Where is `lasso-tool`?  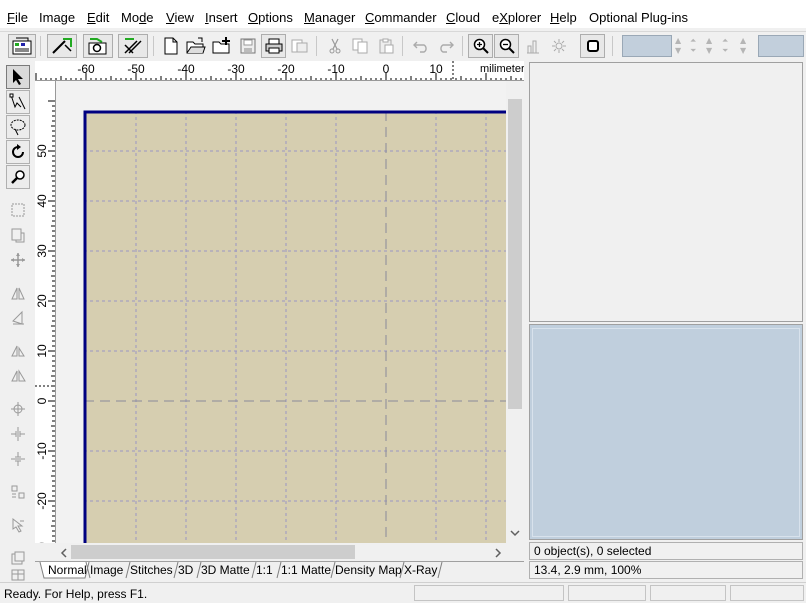
lasso-tool is located at coordinates (18, 127).